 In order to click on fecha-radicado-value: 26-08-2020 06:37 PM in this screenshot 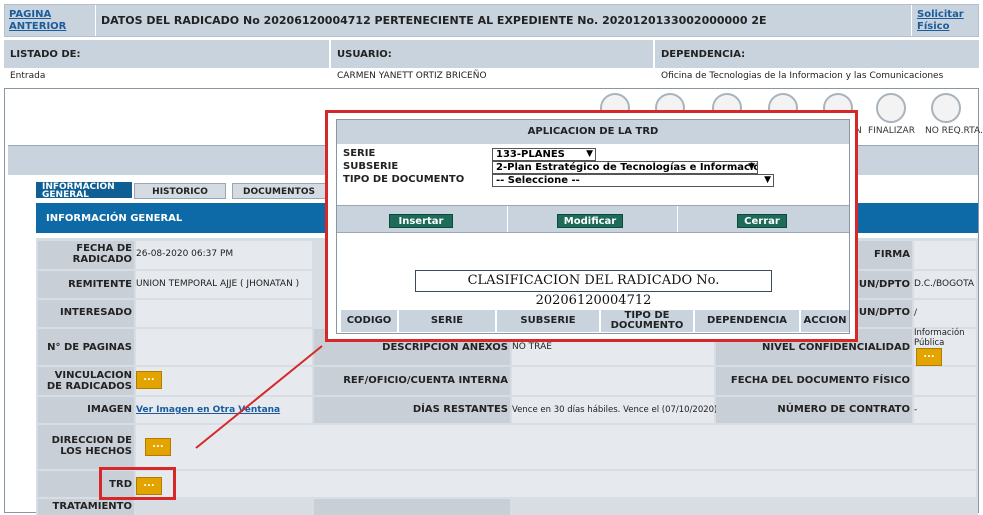, I will do `click(185, 254)`.